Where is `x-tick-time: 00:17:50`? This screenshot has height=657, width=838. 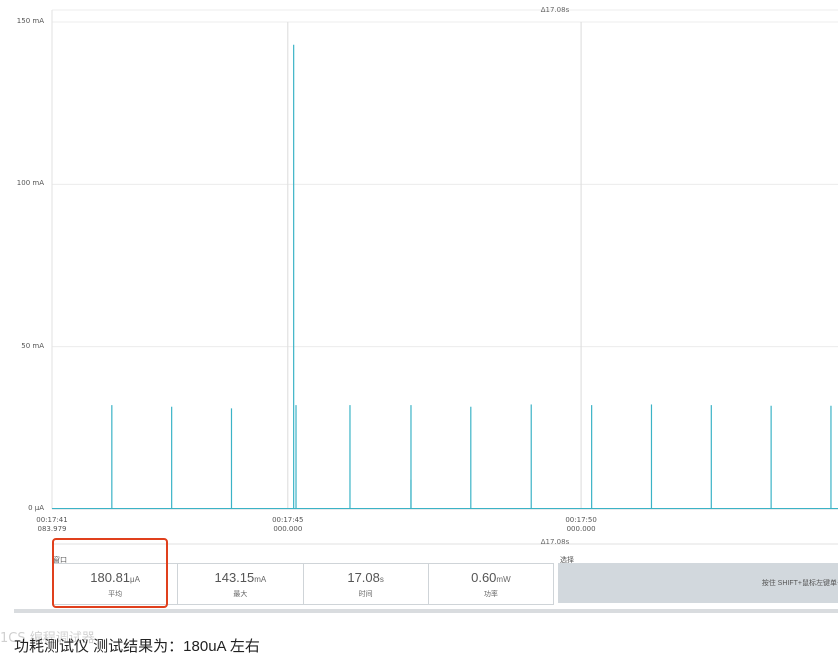 x-tick-time: 00:17:50 is located at coordinates (581, 520).